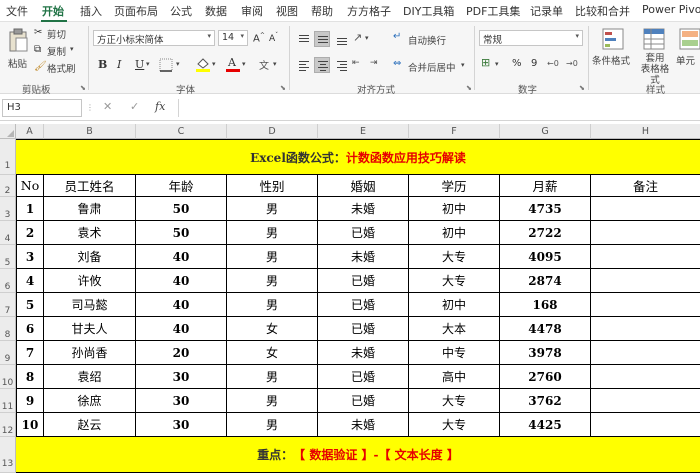 The height and width of the screenshot is (474, 700). I want to click on copy-button: 复制, so click(56, 51).